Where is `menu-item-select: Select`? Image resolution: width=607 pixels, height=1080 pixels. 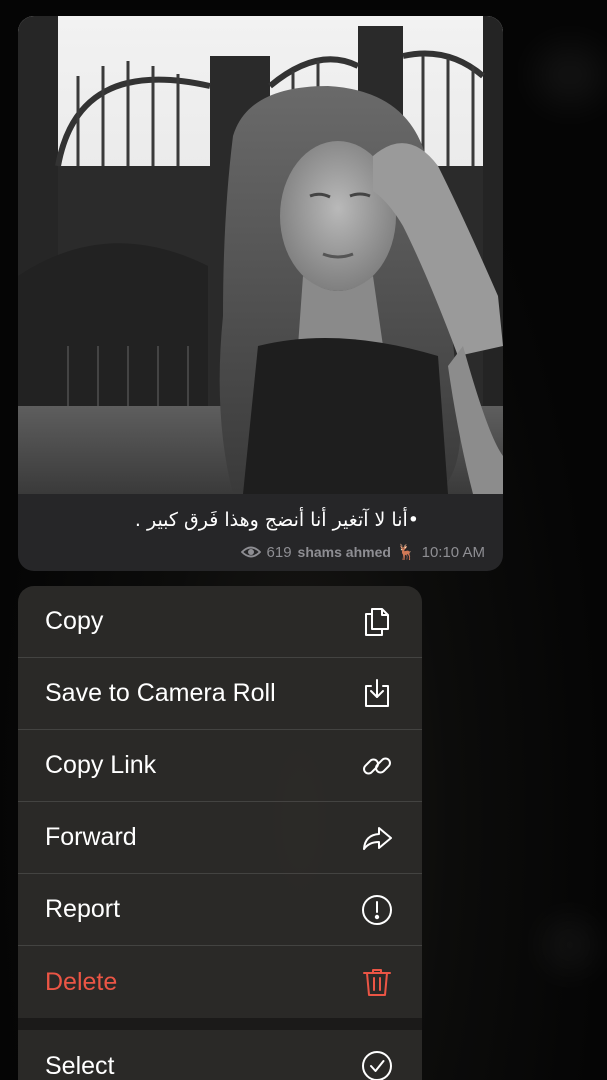 menu-item-select: Select is located at coordinates (220, 1055).